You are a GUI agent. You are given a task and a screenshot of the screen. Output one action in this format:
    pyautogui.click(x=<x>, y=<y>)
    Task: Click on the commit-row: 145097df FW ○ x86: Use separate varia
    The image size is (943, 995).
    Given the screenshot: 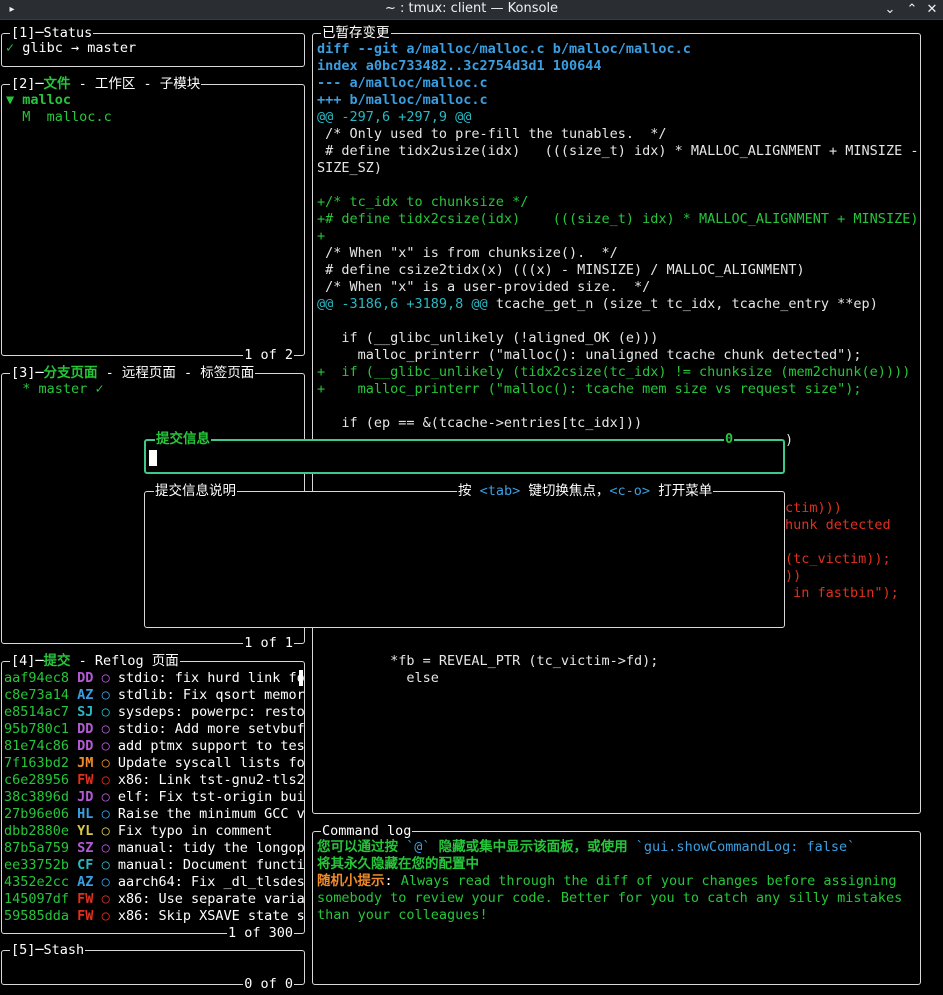 What is the action you would take?
    pyautogui.click(x=154, y=899)
    